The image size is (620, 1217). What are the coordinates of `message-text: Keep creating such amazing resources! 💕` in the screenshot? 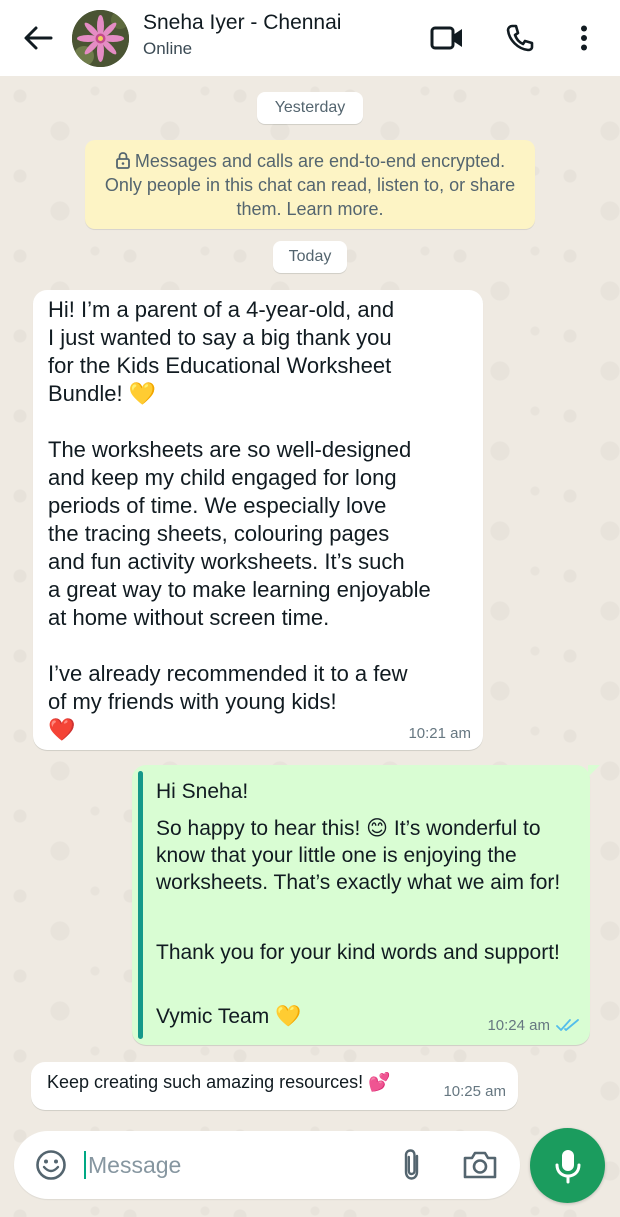 It's located at (219, 1082).